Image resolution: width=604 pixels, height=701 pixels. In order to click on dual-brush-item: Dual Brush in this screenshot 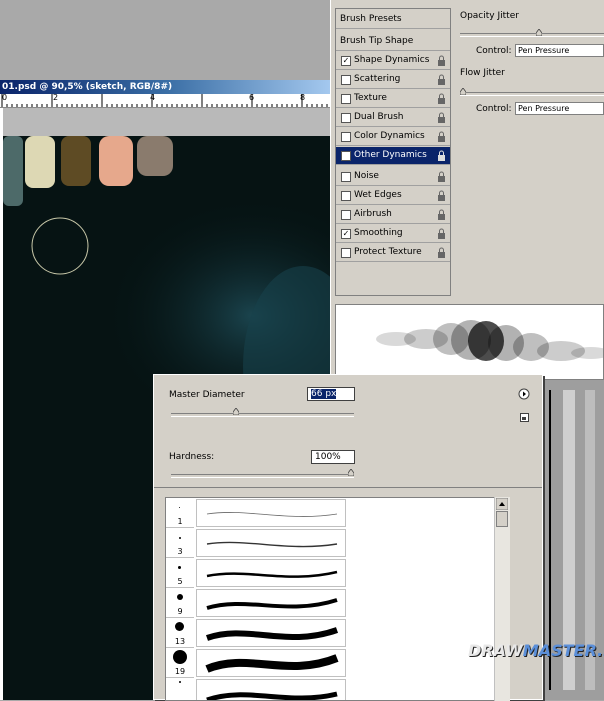, I will do `click(393, 118)`.